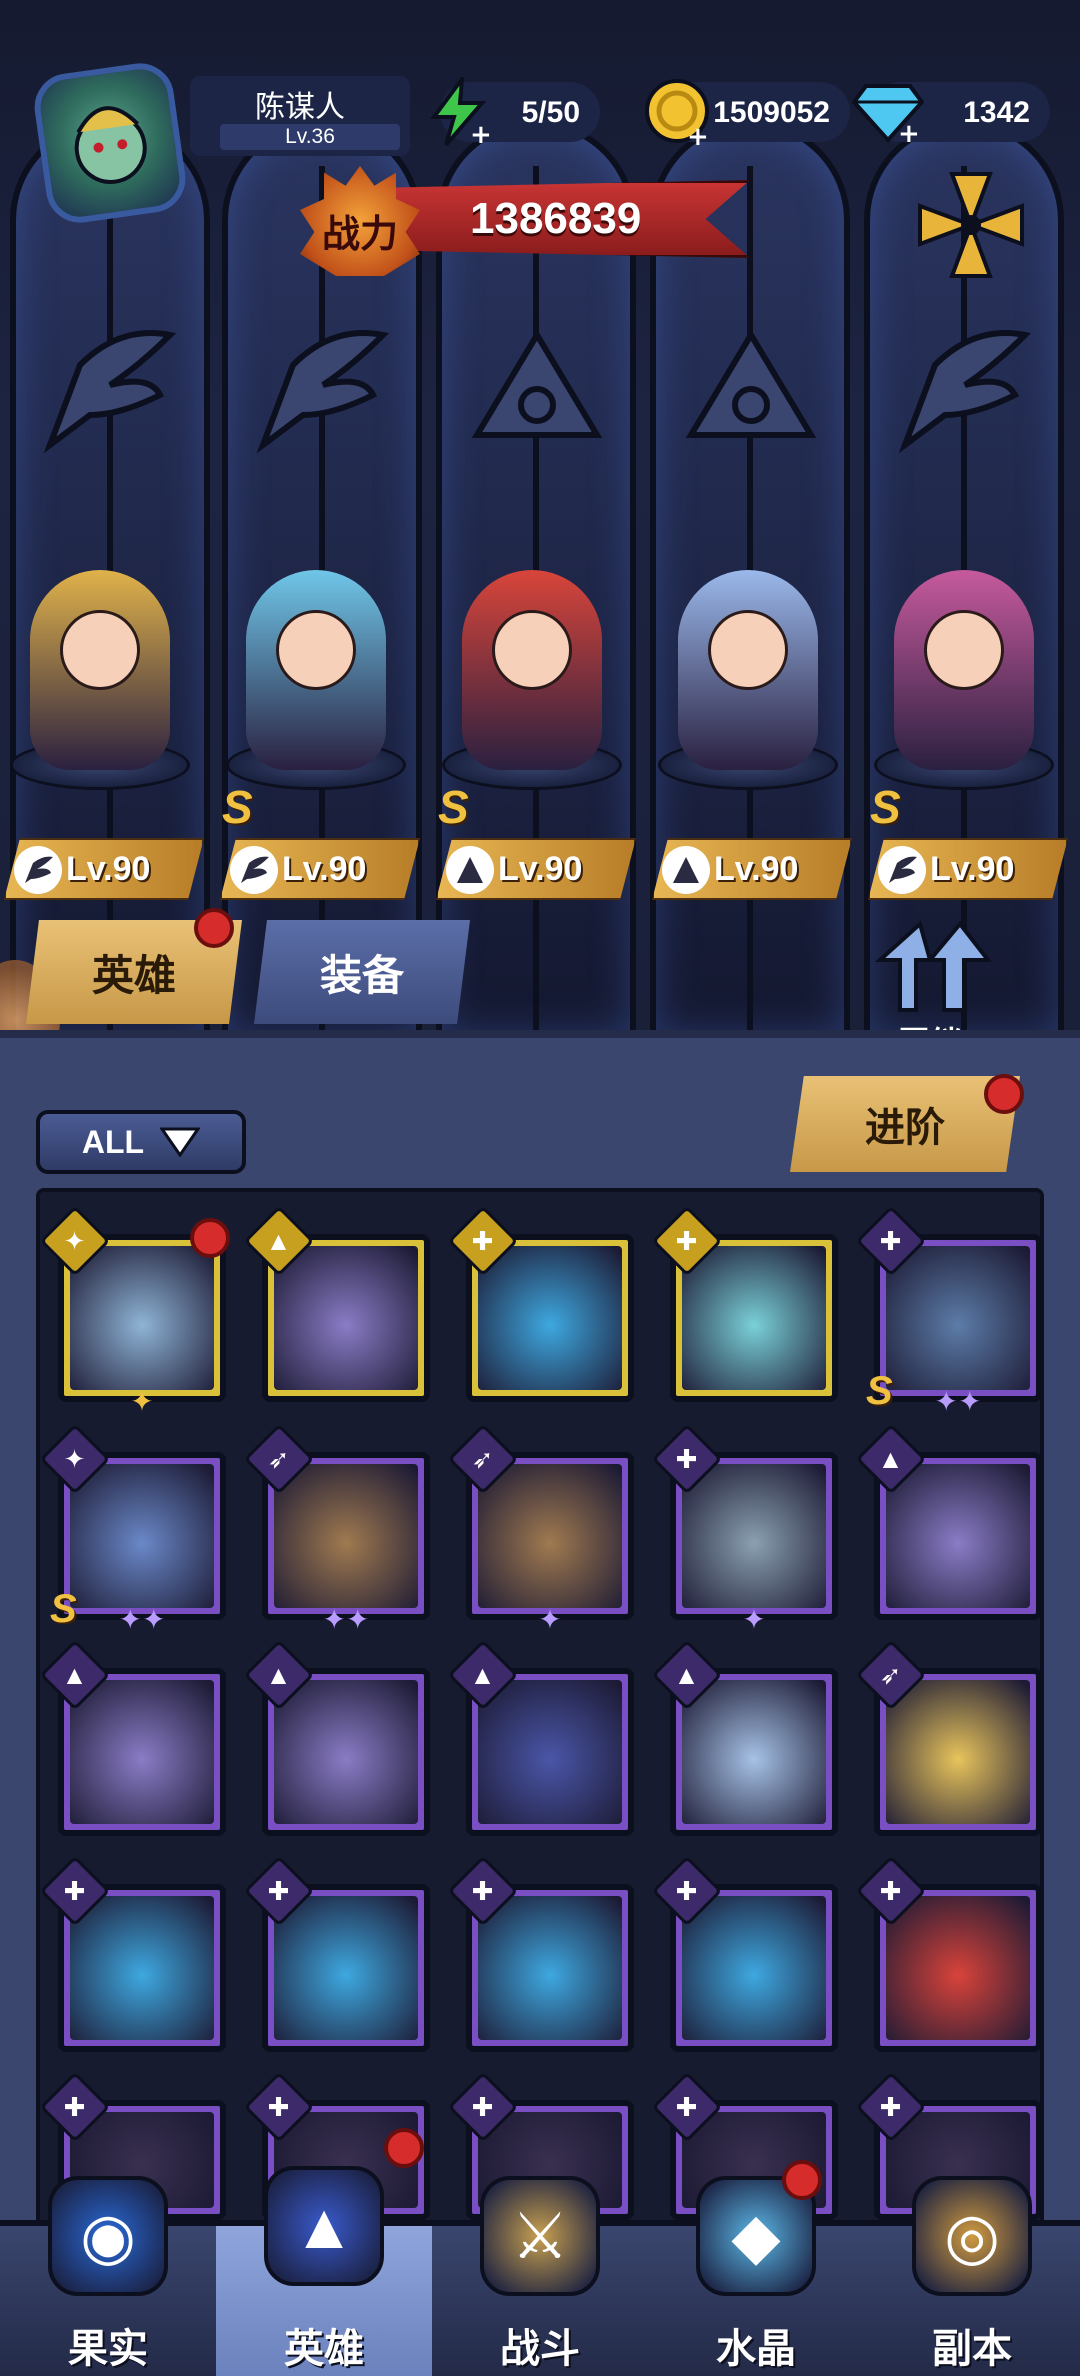 This screenshot has width=1080, height=2376. I want to click on hero-card: ➶ ✦✦, so click(336, 1529).